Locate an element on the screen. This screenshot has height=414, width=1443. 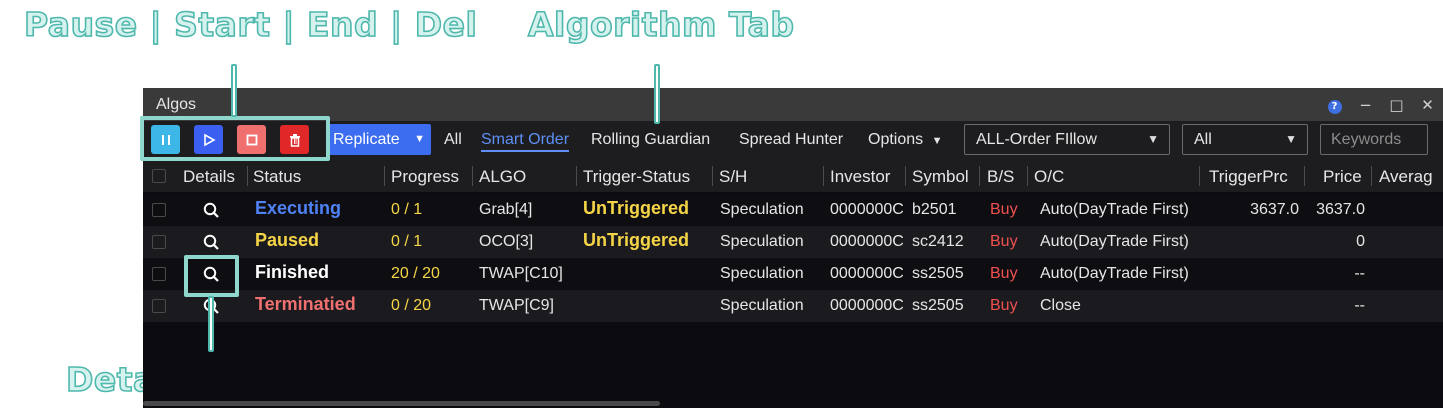
options-menu: Options ▼ is located at coordinates (905, 140).